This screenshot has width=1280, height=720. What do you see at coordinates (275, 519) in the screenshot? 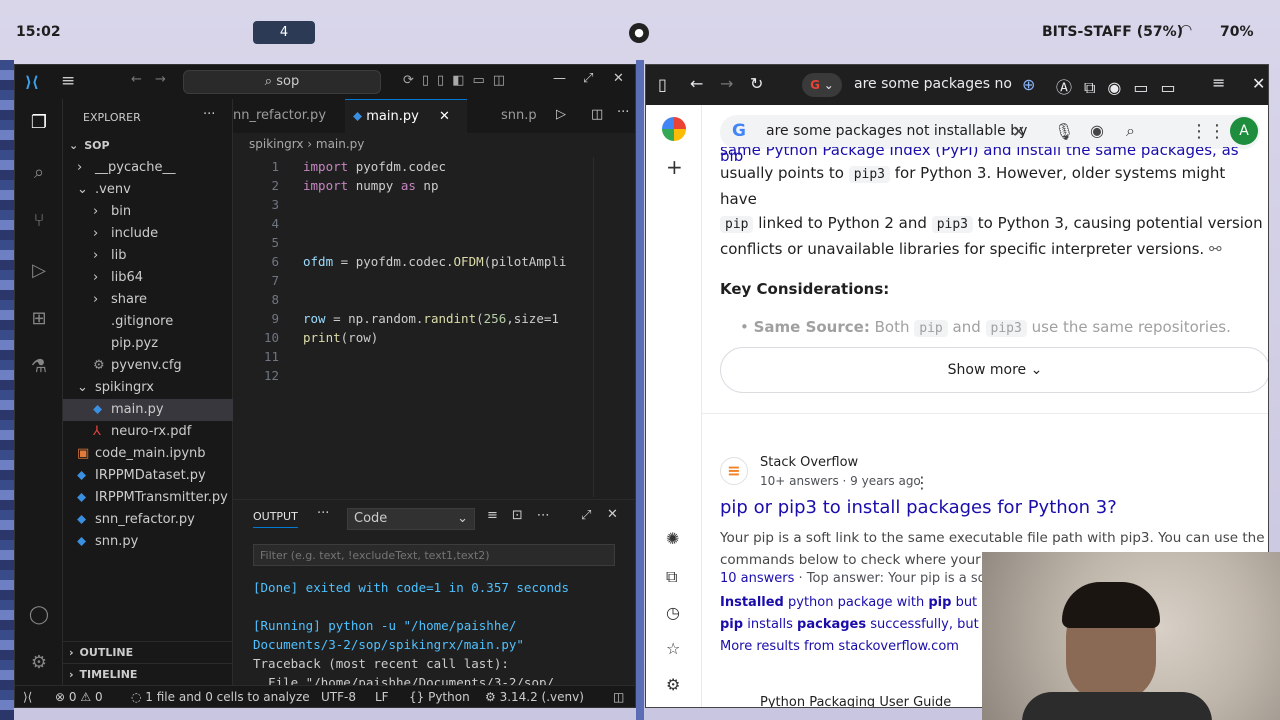
I see `tab-output: OUTPUT` at bounding box center [275, 519].